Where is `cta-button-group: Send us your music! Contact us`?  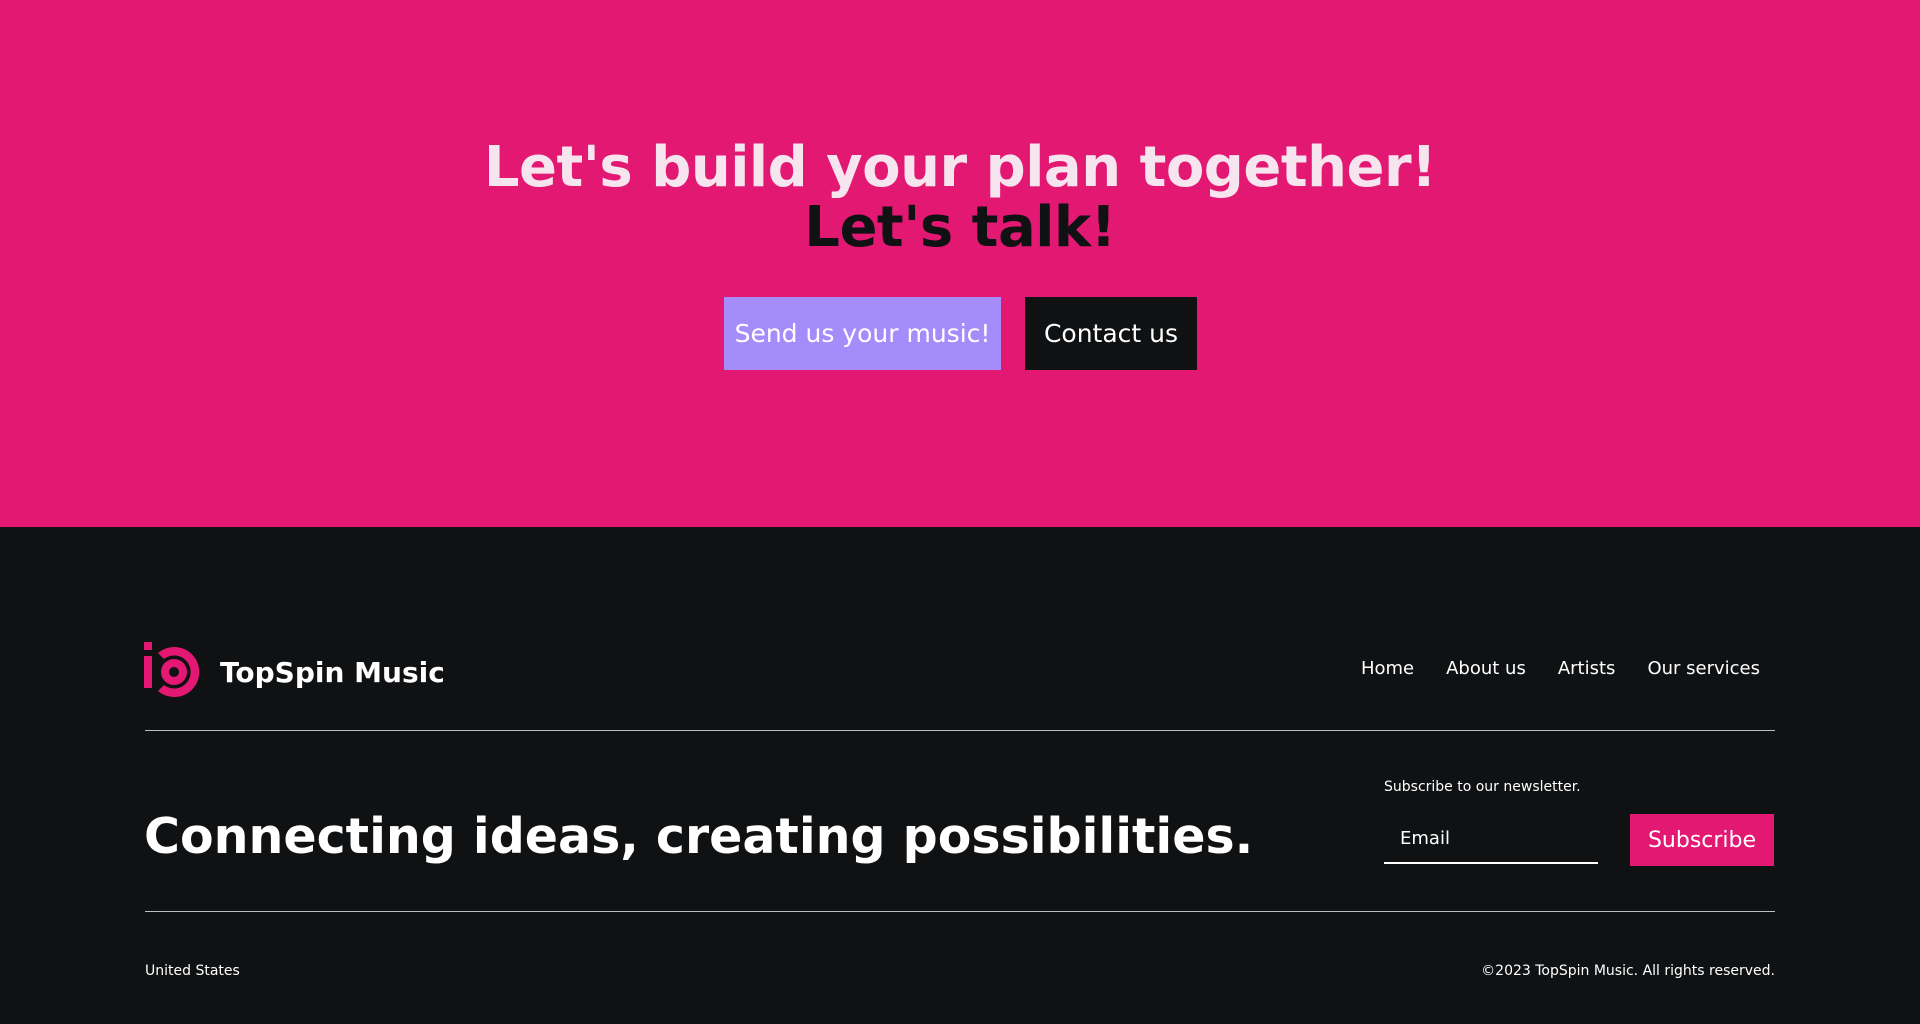 cta-button-group: Send us your music! Contact us is located at coordinates (960, 333).